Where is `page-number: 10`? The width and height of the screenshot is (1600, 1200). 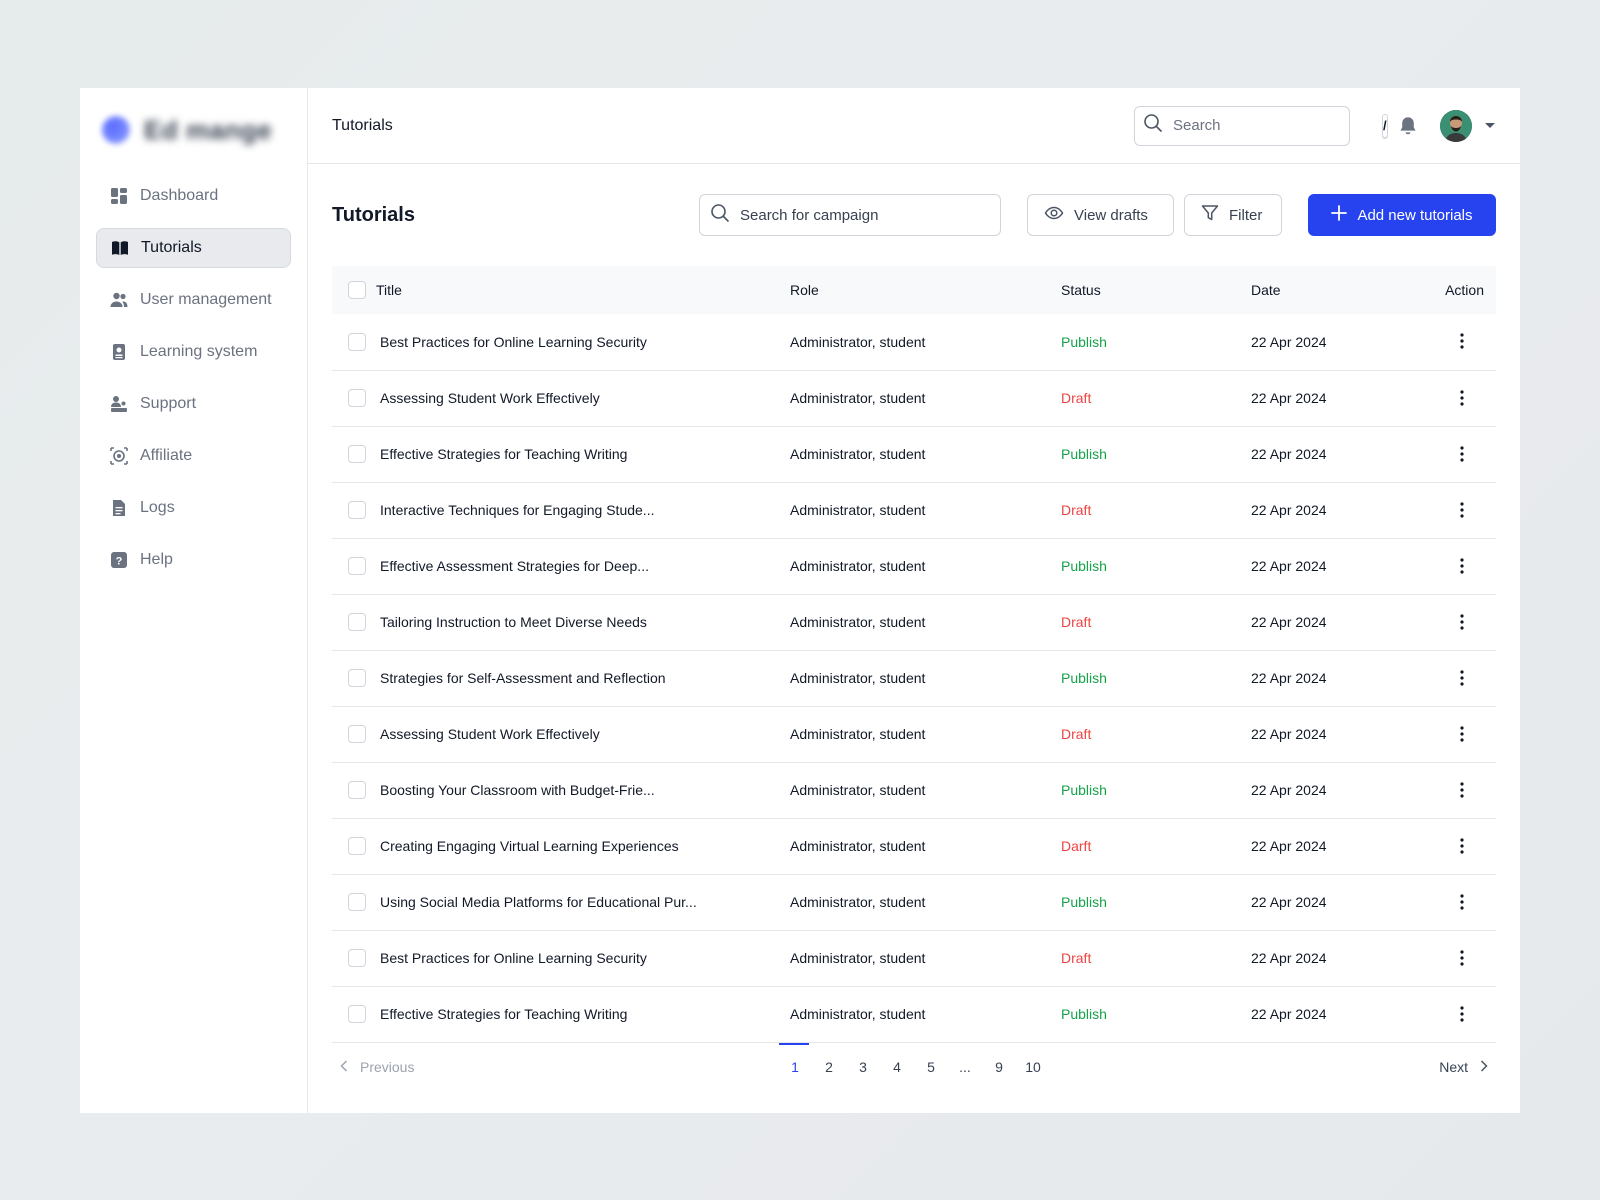 page-number: 10 is located at coordinates (1033, 1067).